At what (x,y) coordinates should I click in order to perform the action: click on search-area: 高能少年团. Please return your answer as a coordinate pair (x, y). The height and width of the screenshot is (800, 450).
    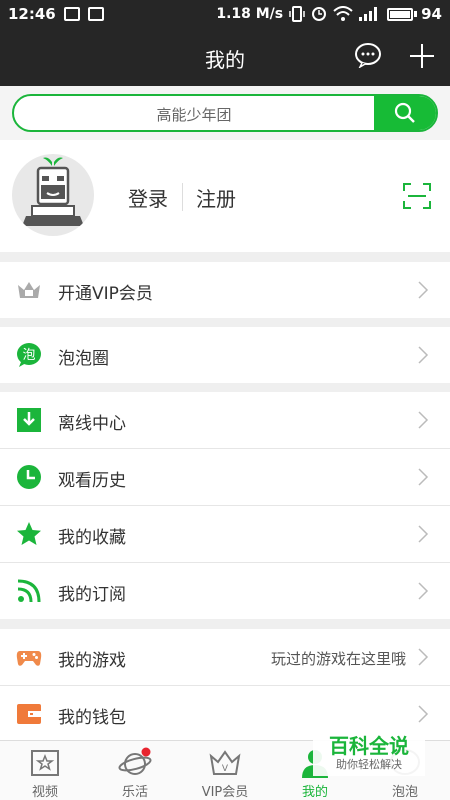
    Looking at the image, I should click on (225, 113).